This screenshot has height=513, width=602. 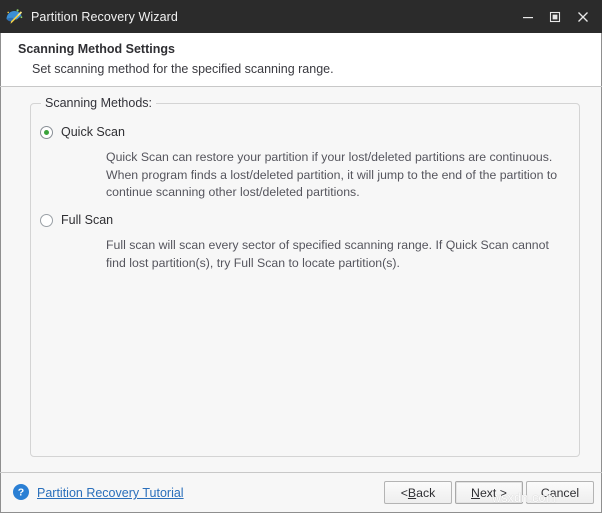 What do you see at coordinates (404, 492) in the screenshot?
I see `back-button-label: <` at bounding box center [404, 492].